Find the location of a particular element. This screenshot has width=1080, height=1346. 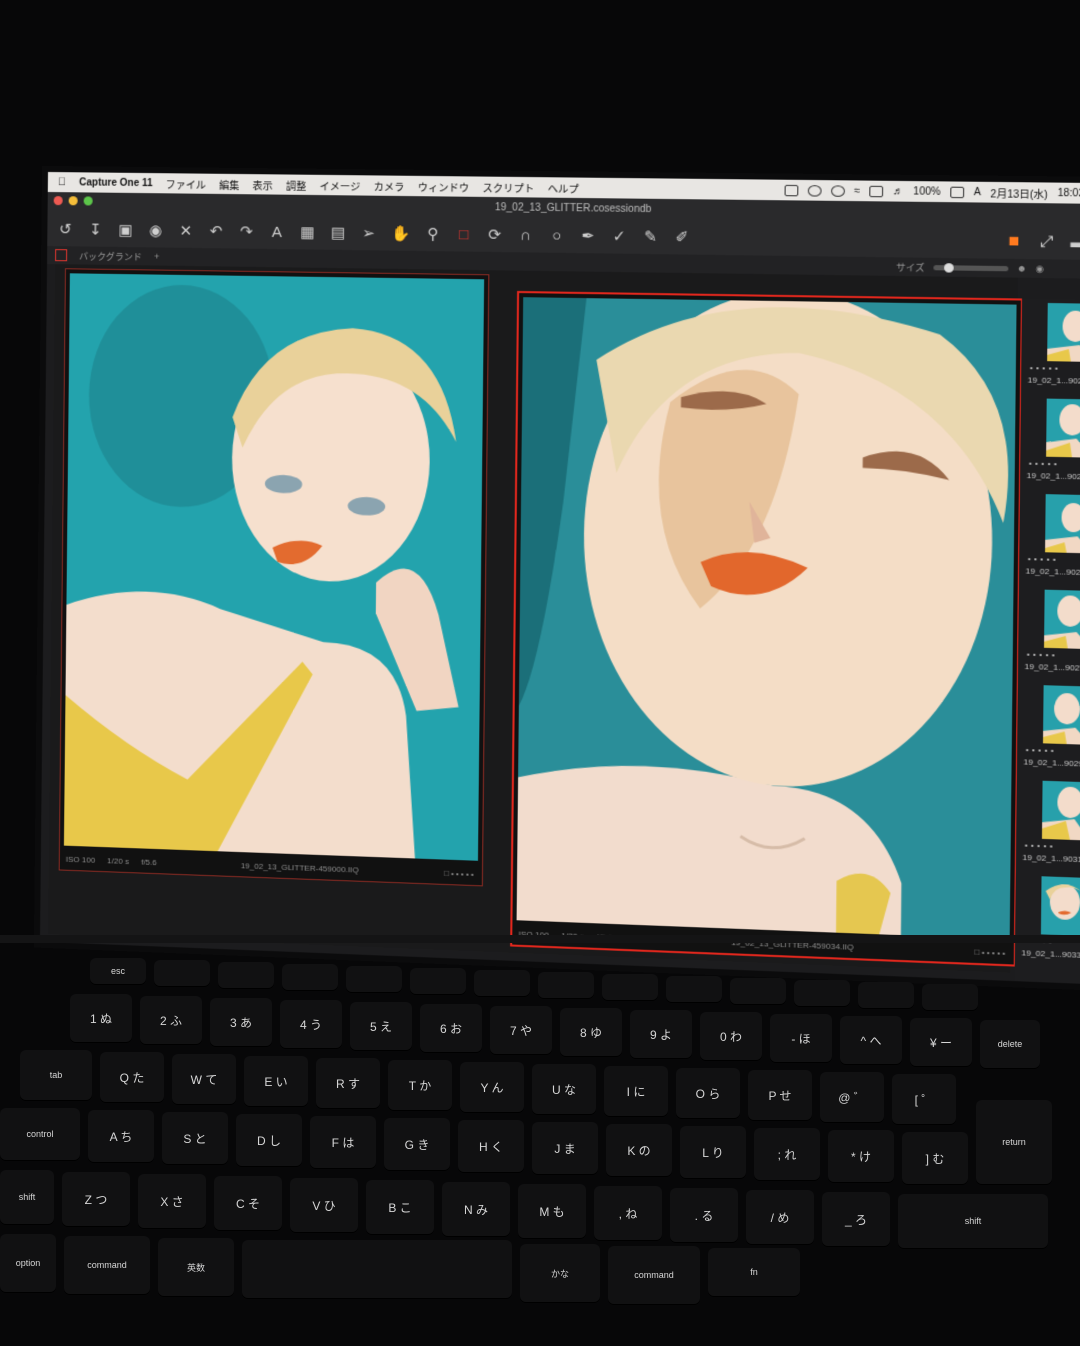

background-tab: バックグランド is located at coordinates (110, 256).